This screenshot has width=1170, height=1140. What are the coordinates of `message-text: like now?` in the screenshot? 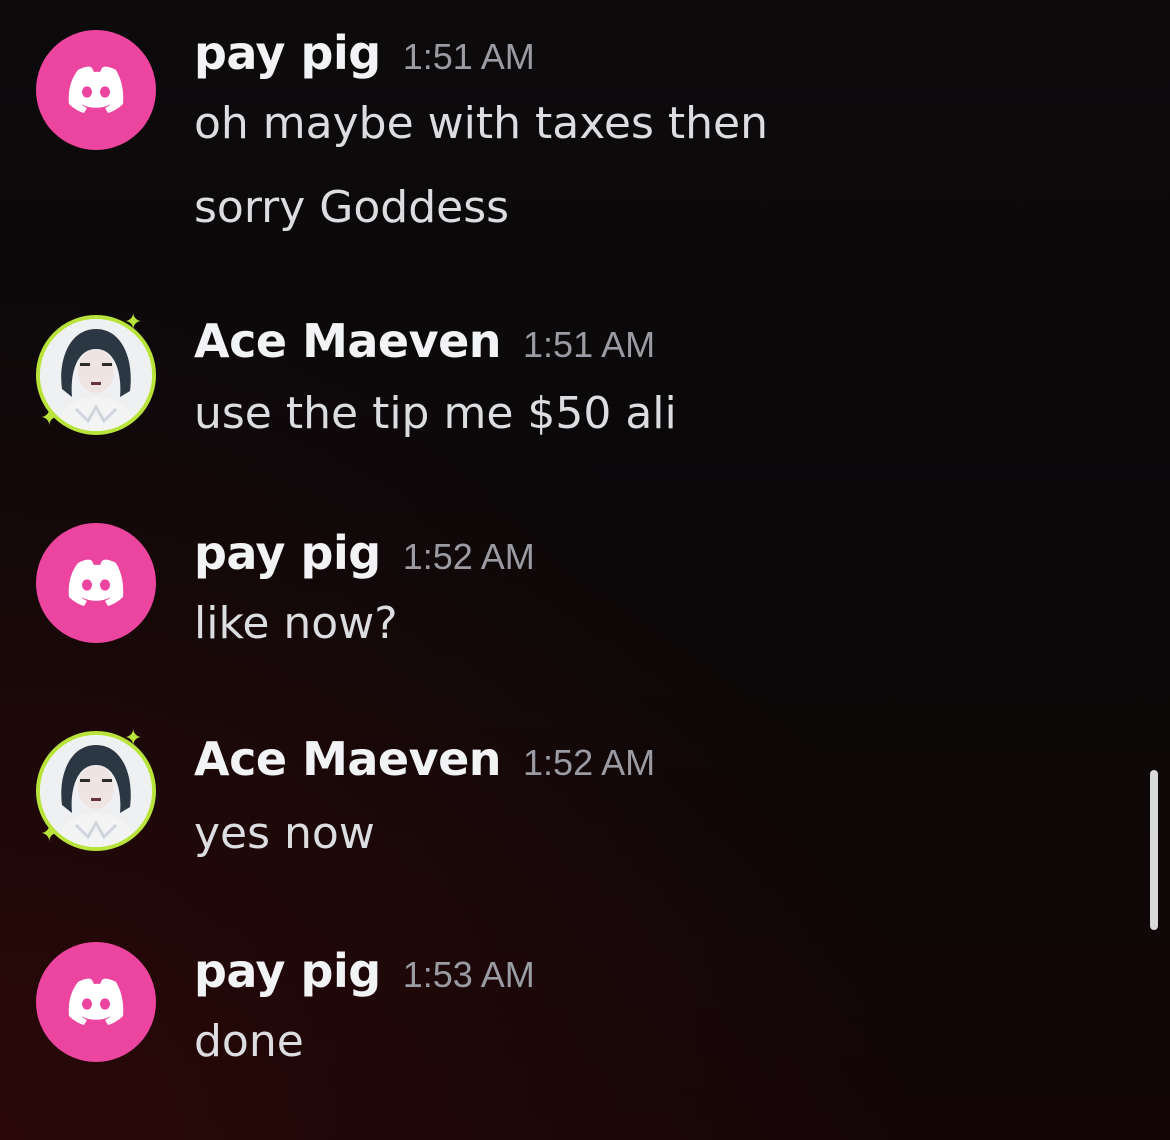 It's located at (296, 623).